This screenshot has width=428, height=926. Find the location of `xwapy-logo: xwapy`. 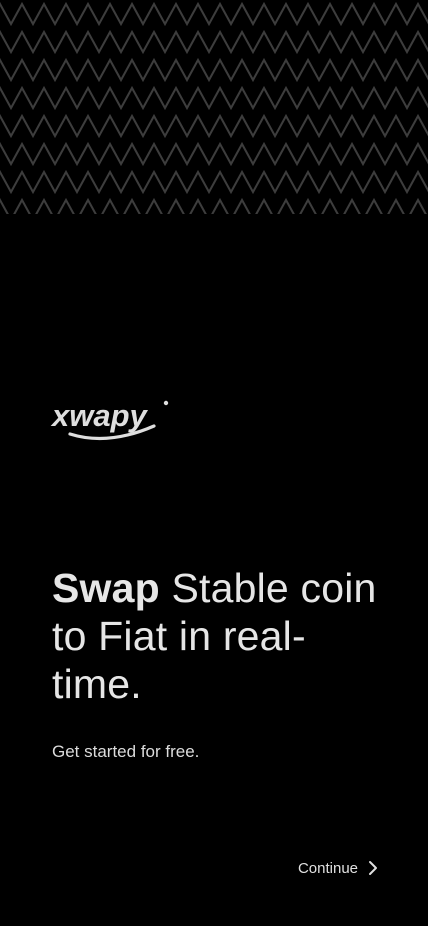

xwapy-logo: xwapy is located at coordinates (112, 420).